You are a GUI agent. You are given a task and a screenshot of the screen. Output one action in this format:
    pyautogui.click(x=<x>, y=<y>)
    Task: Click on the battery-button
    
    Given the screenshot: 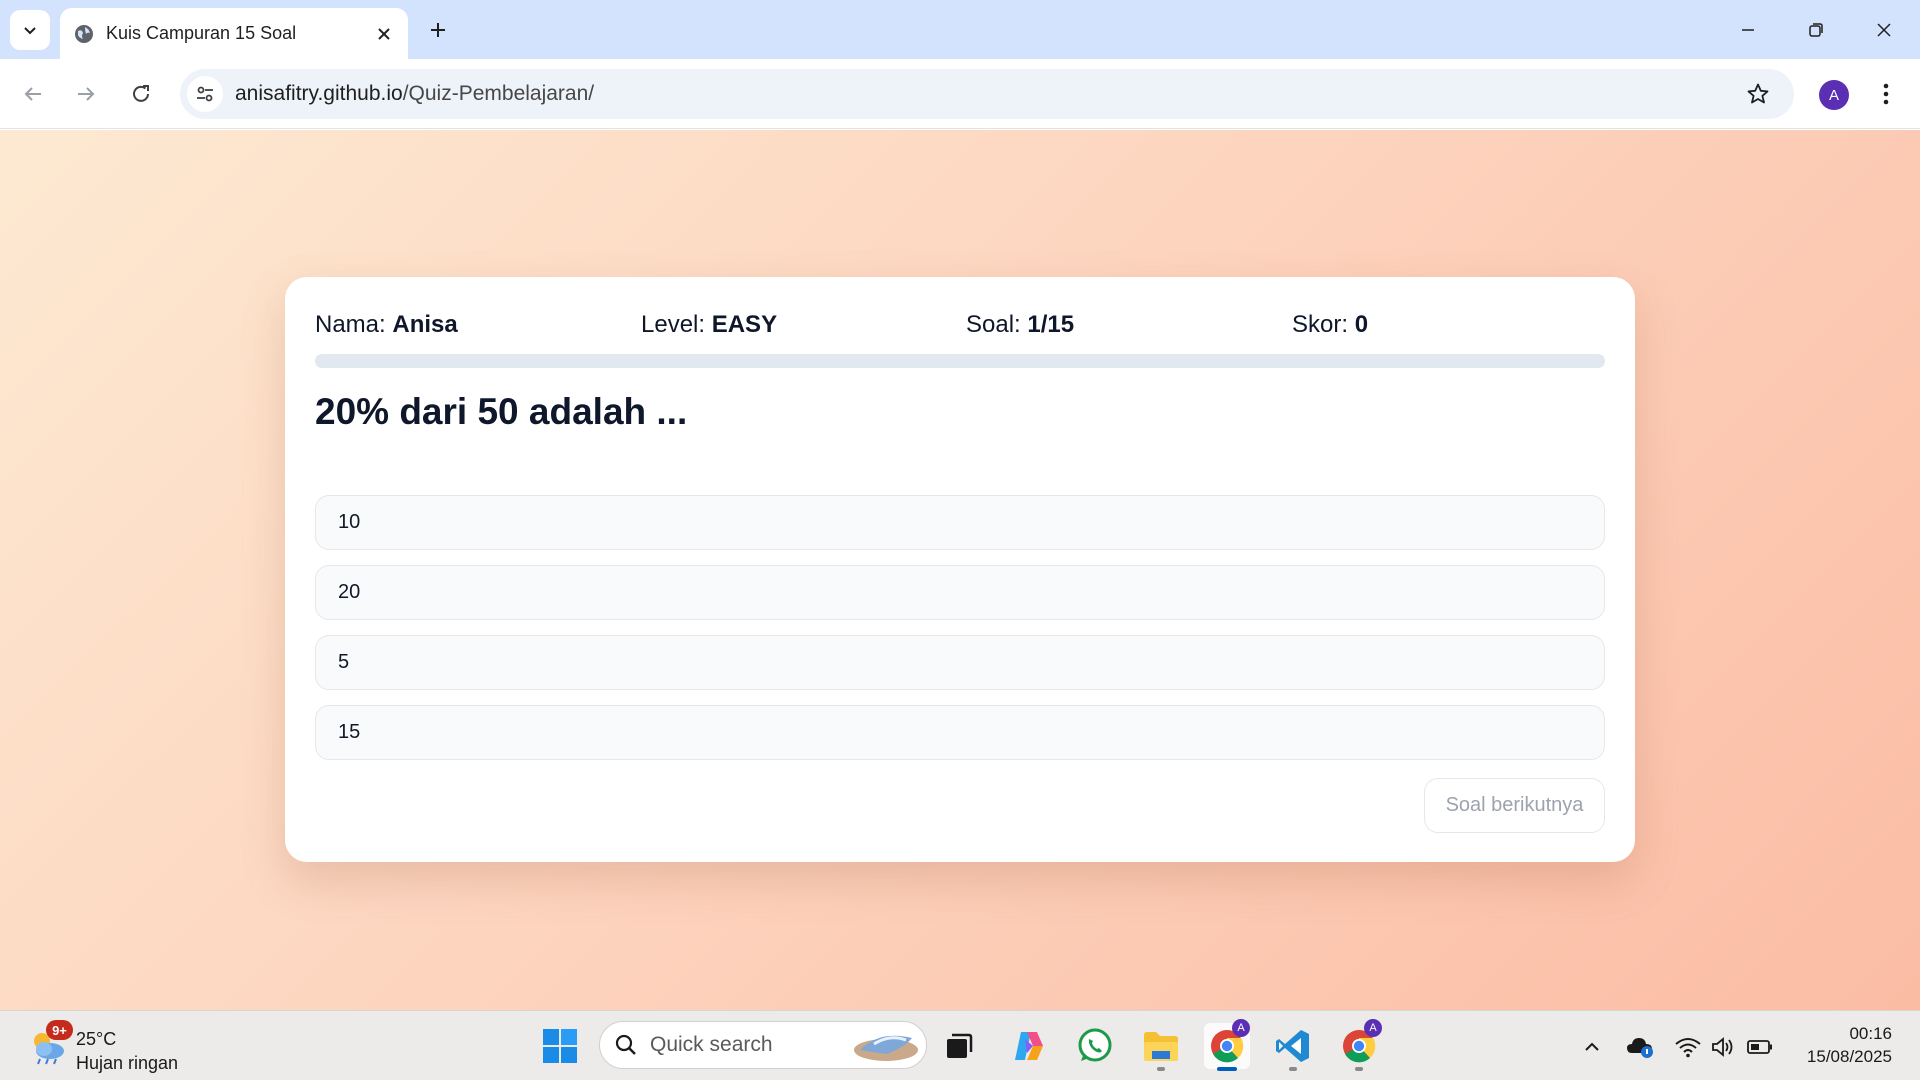 What is the action you would take?
    pyautogui.click(x=1760, y=1047)
    